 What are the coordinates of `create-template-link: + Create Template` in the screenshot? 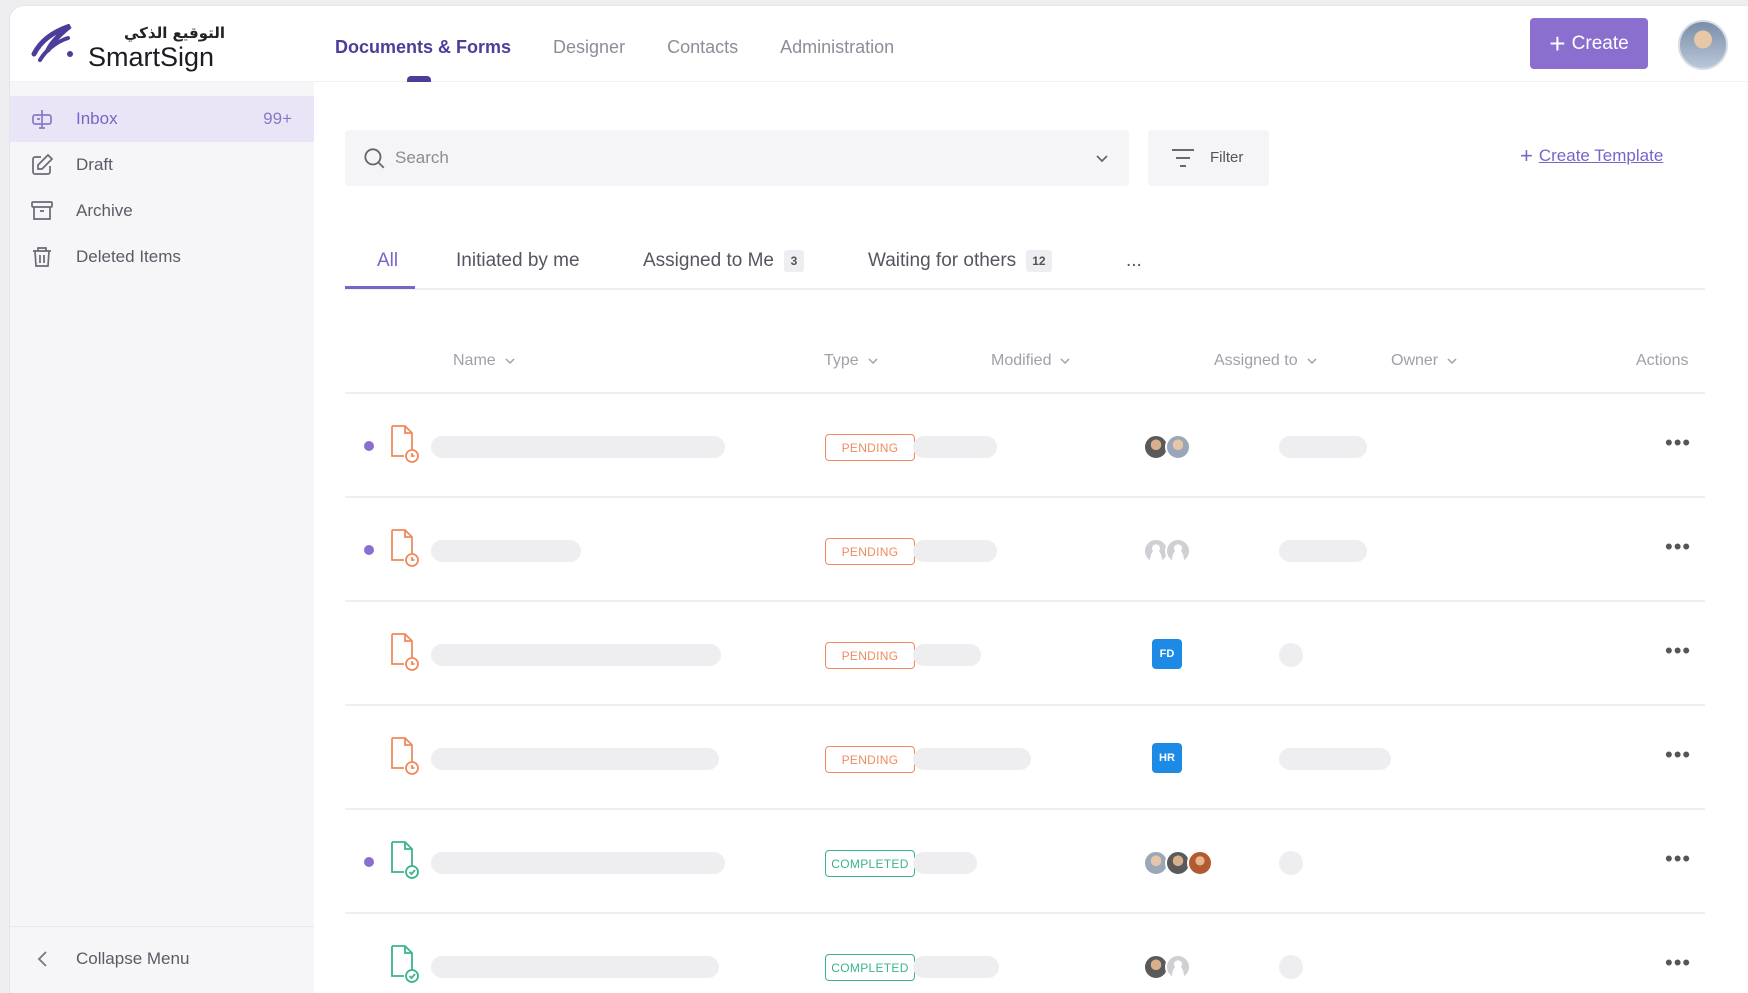 It's located at (1592, 156).